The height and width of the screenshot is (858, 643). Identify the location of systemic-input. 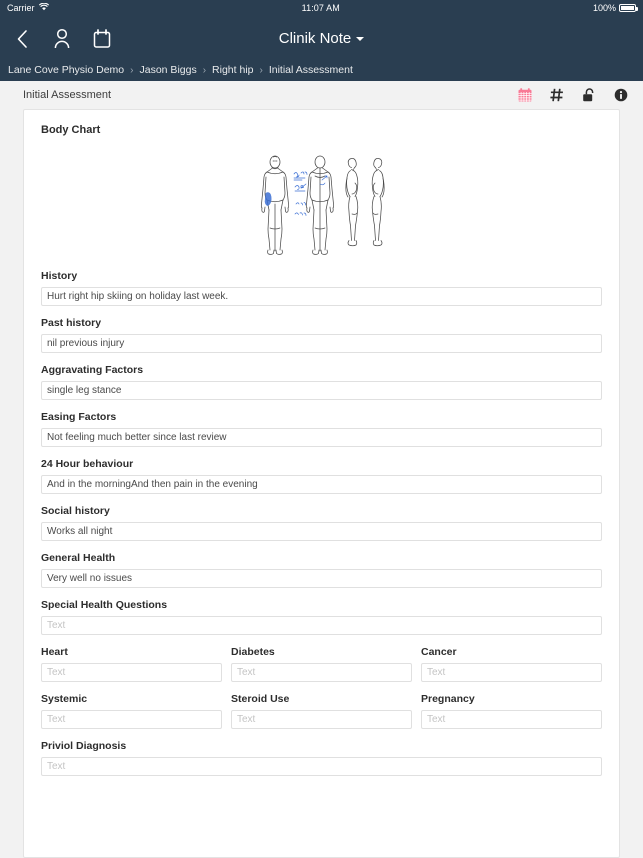
(131, 719).